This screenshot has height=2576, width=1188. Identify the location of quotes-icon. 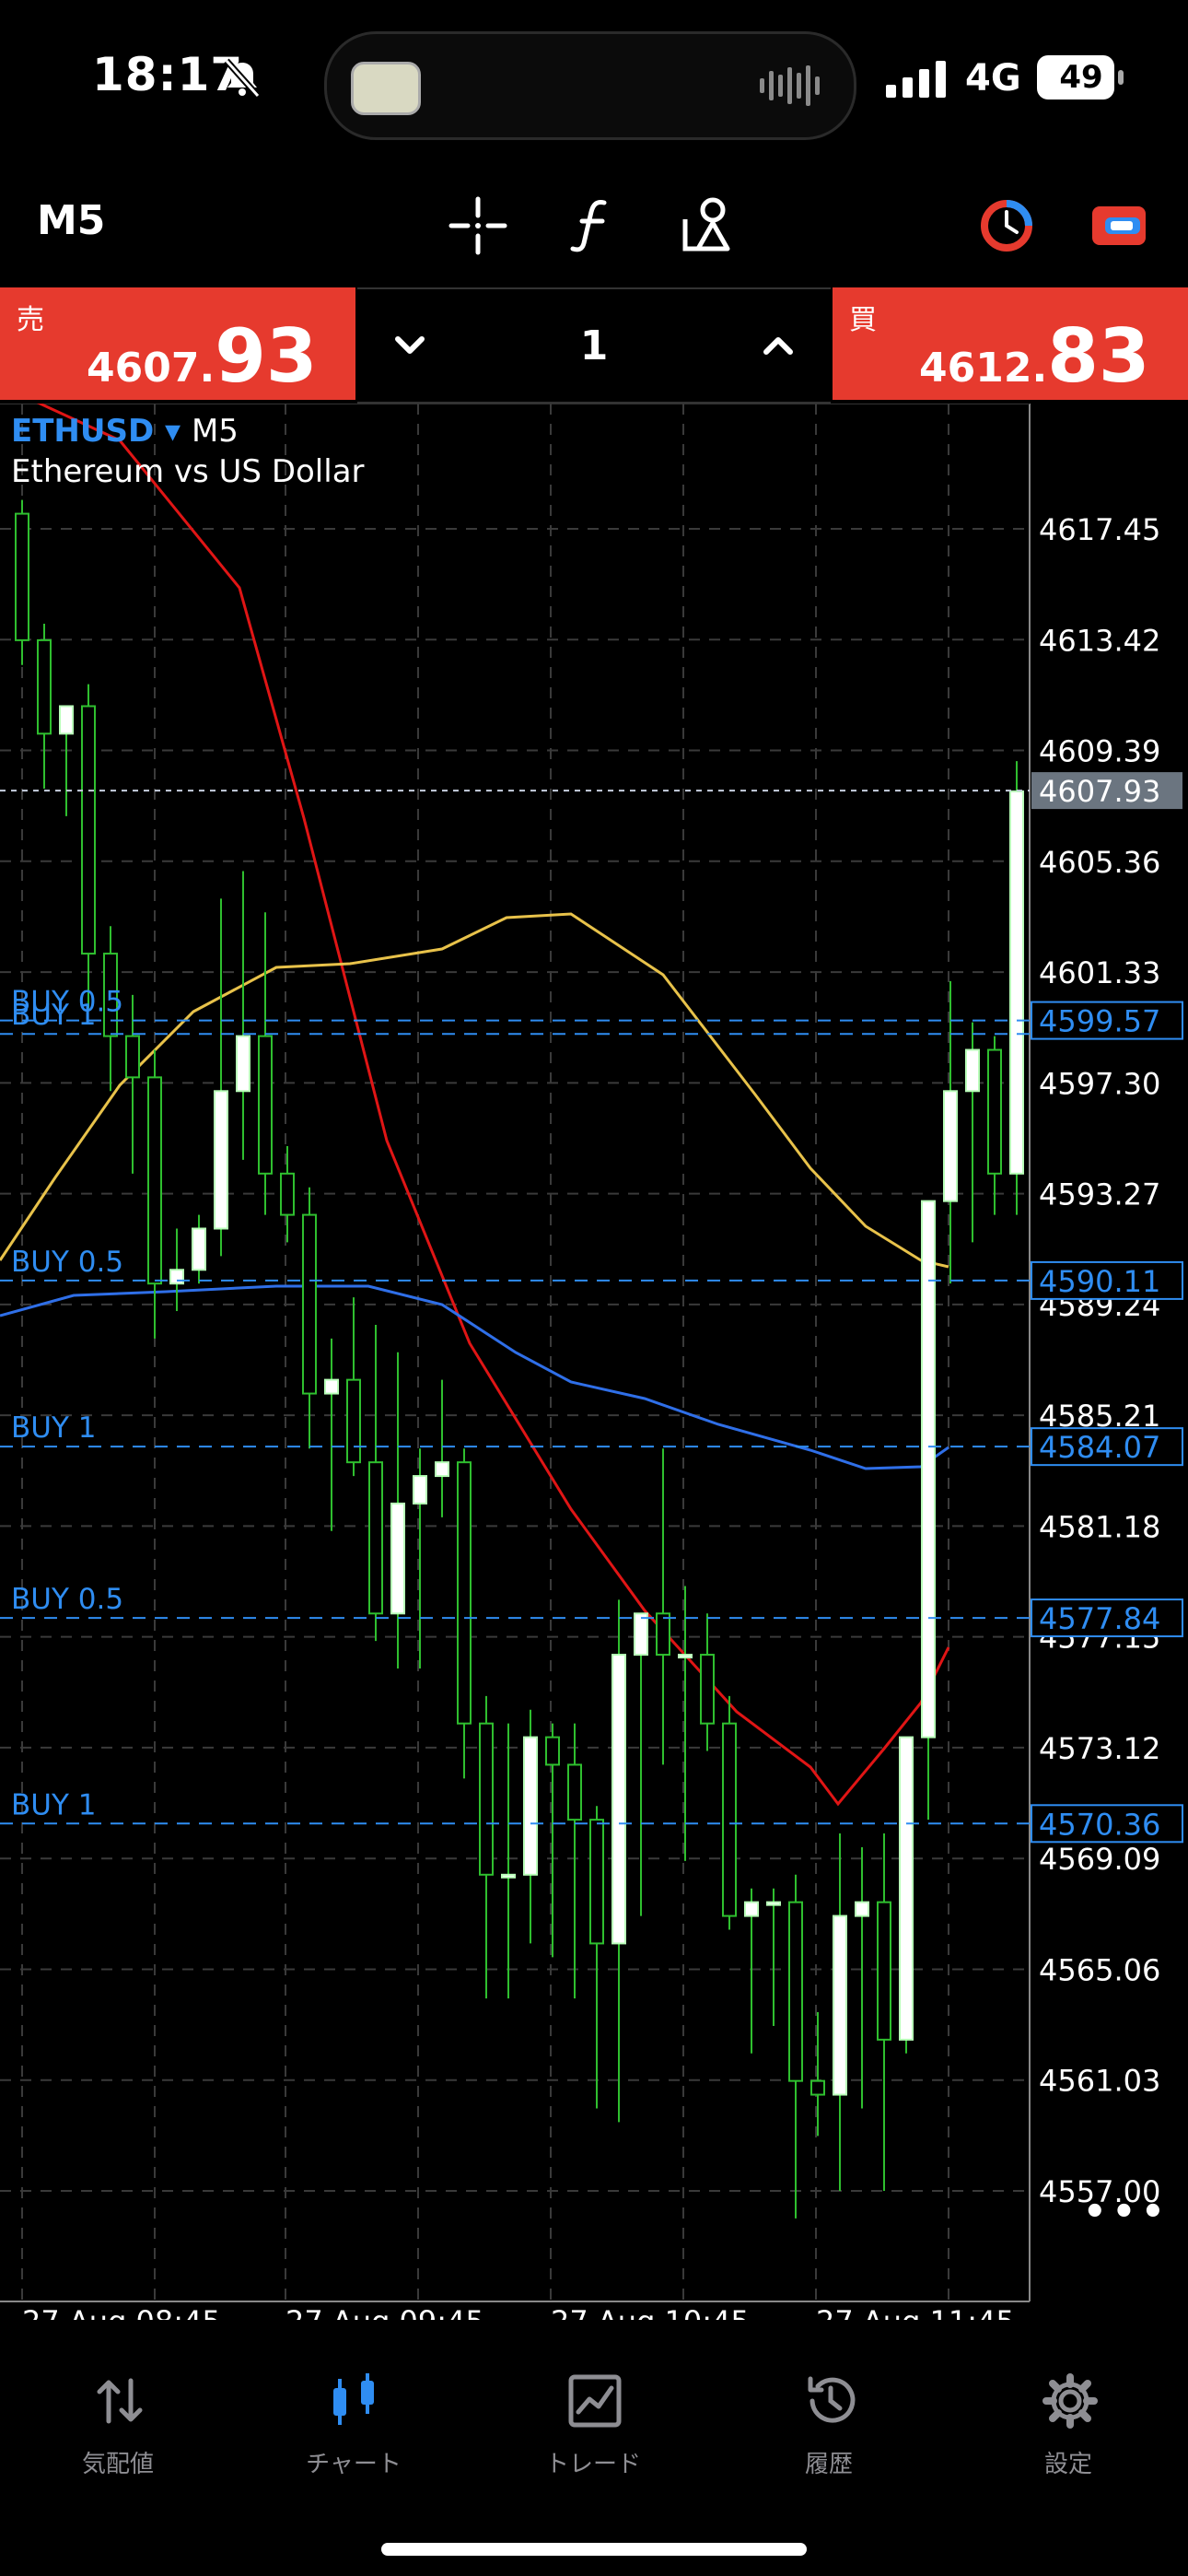
(120, 2401).